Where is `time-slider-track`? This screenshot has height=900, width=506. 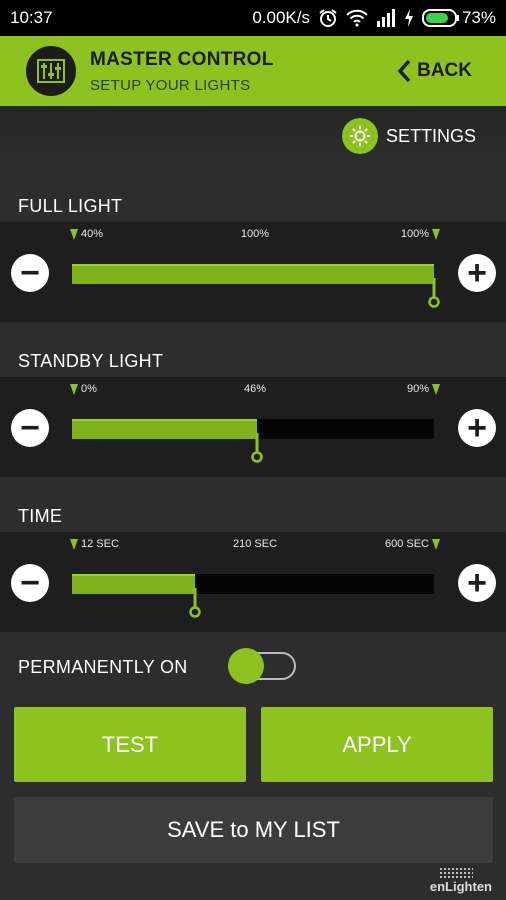
time-slider-track is located at coordinates (253, 596).